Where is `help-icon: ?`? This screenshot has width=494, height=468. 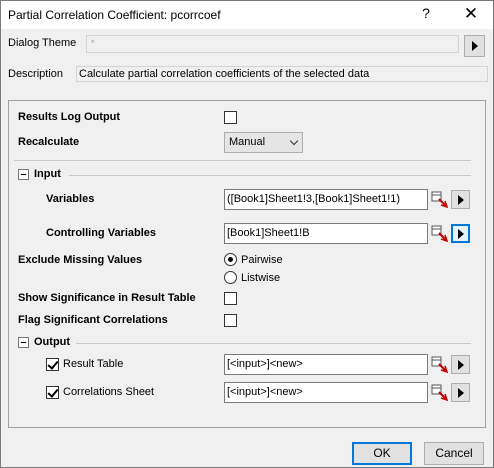 help-icon: ? is located at coordinates (426, 14).